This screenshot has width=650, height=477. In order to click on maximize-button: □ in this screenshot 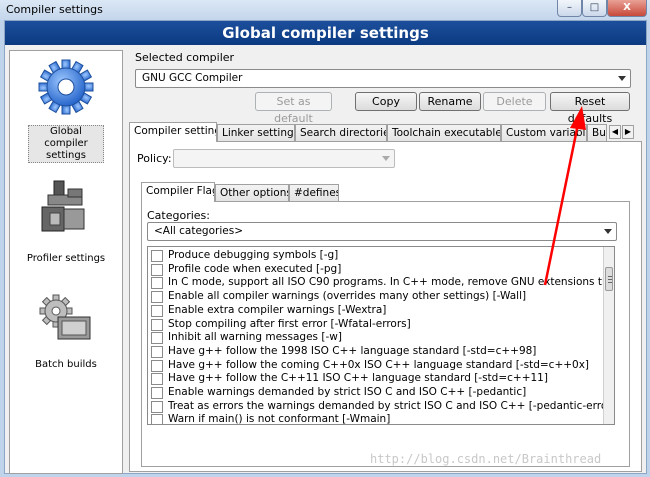, I will do `click(594, 8)`.